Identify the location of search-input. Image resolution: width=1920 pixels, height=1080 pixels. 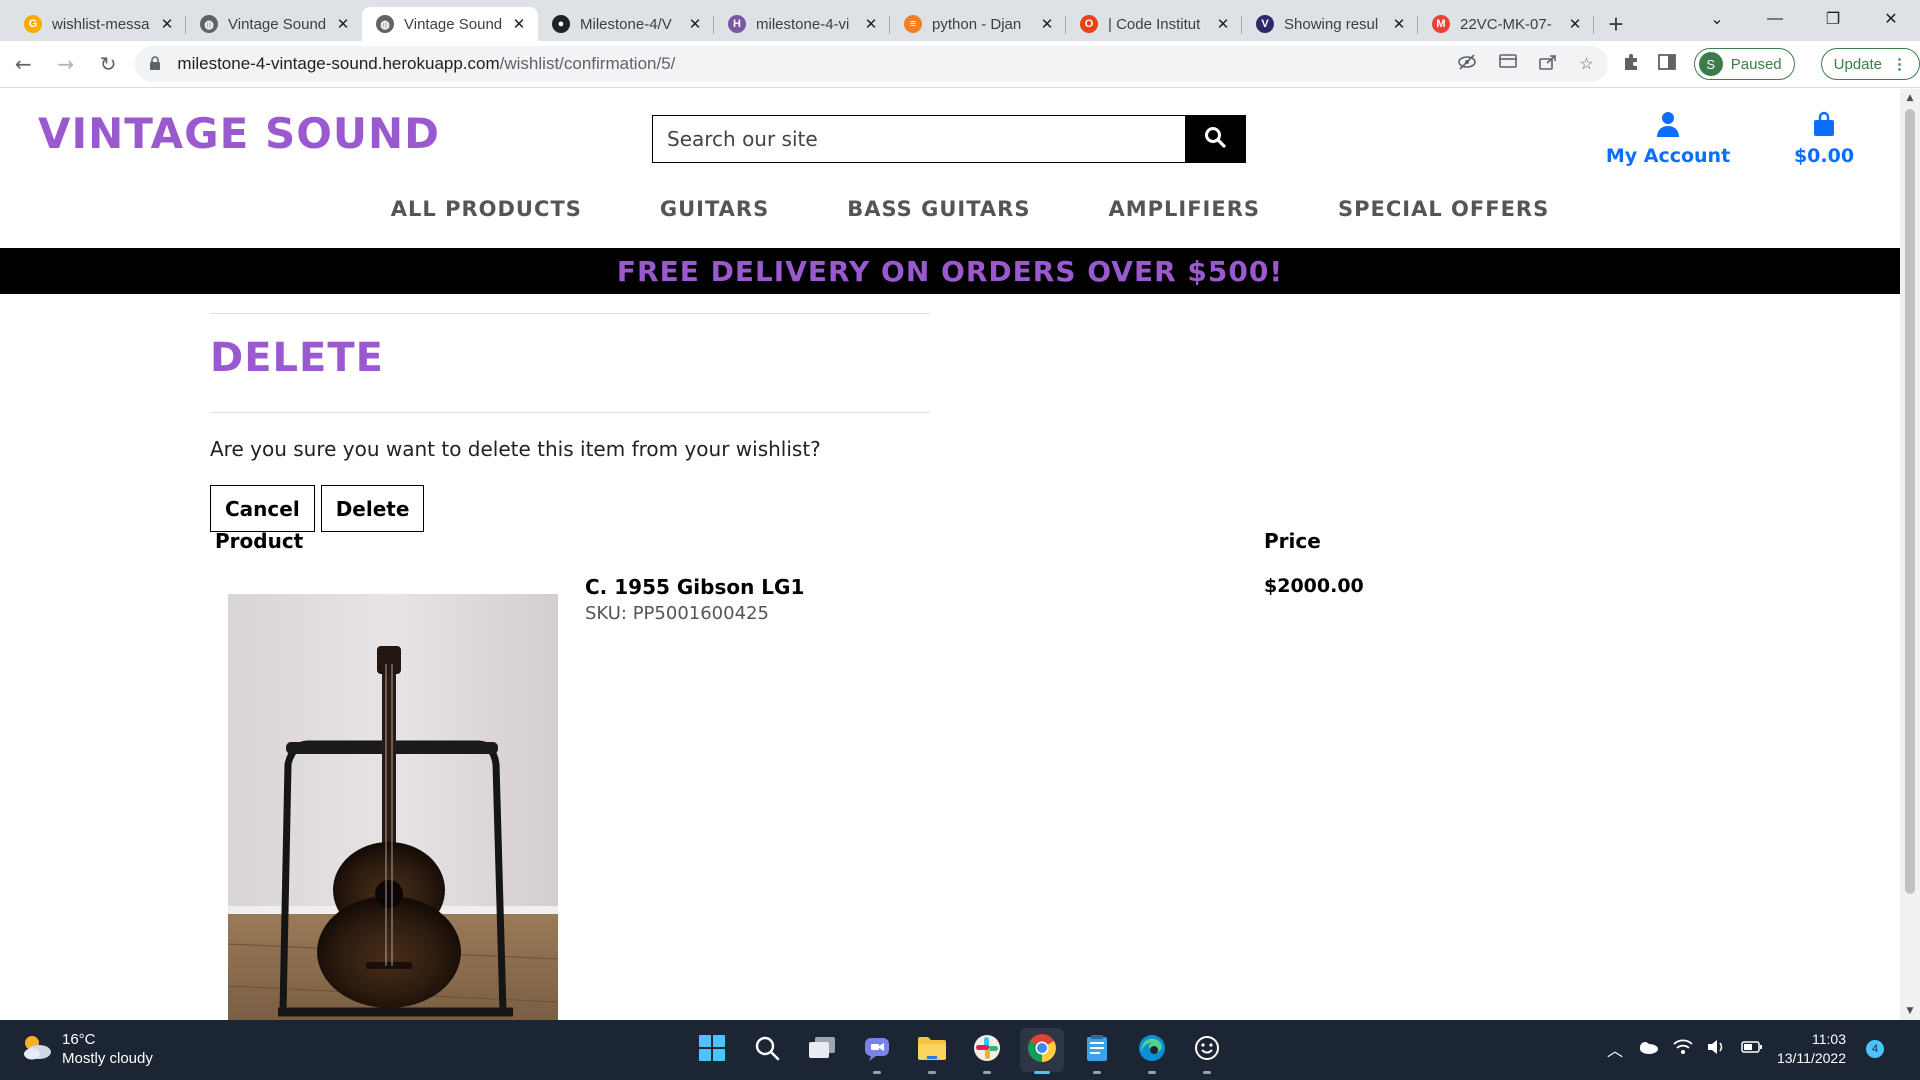
(919, 139).